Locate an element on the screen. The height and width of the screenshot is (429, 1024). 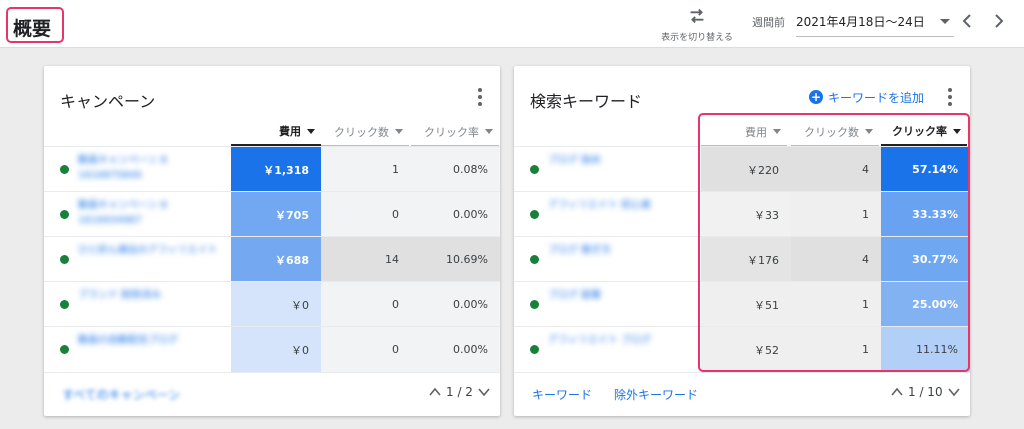
cell-clicks: 4 is located at coordinates (836, 169).